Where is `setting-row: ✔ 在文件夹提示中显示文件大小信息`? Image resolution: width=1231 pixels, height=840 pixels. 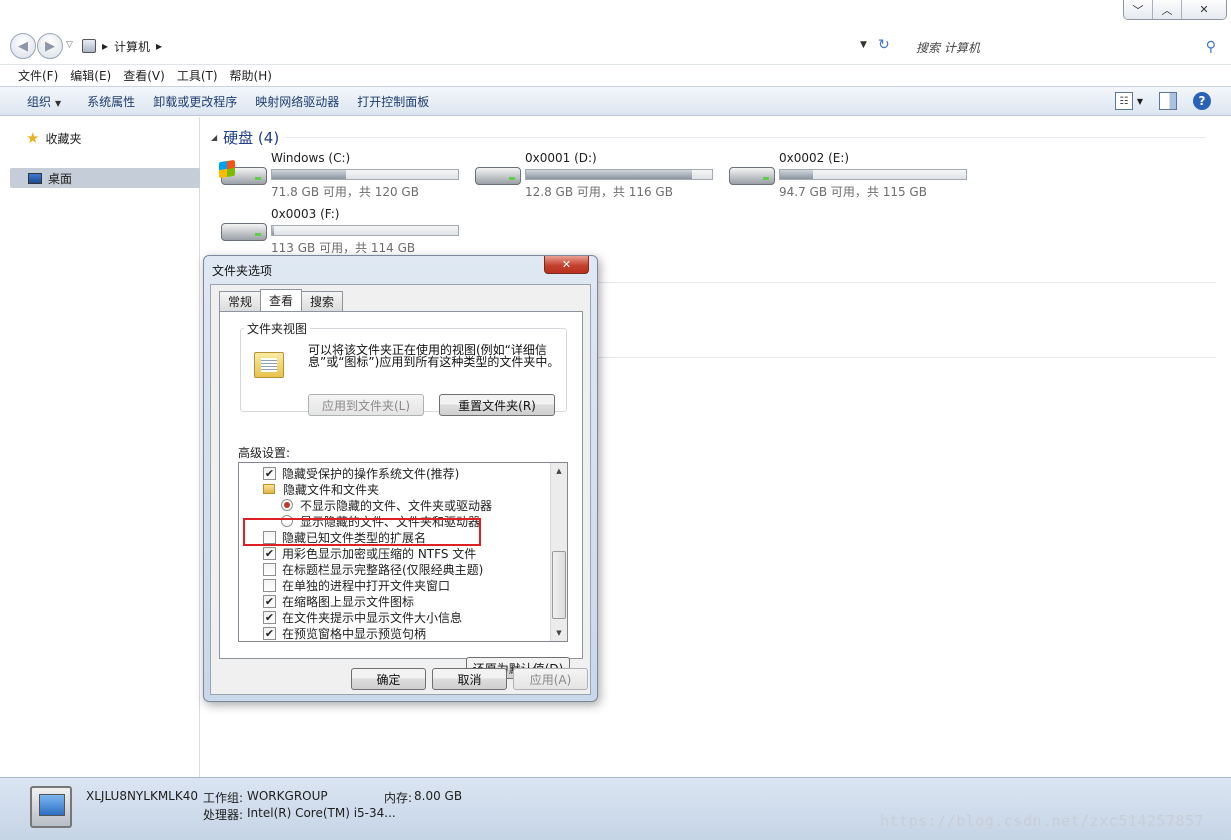
setting-row: ✔ 在文件夹提示中显示文件大小信息 is located at coordinates (362, 617).